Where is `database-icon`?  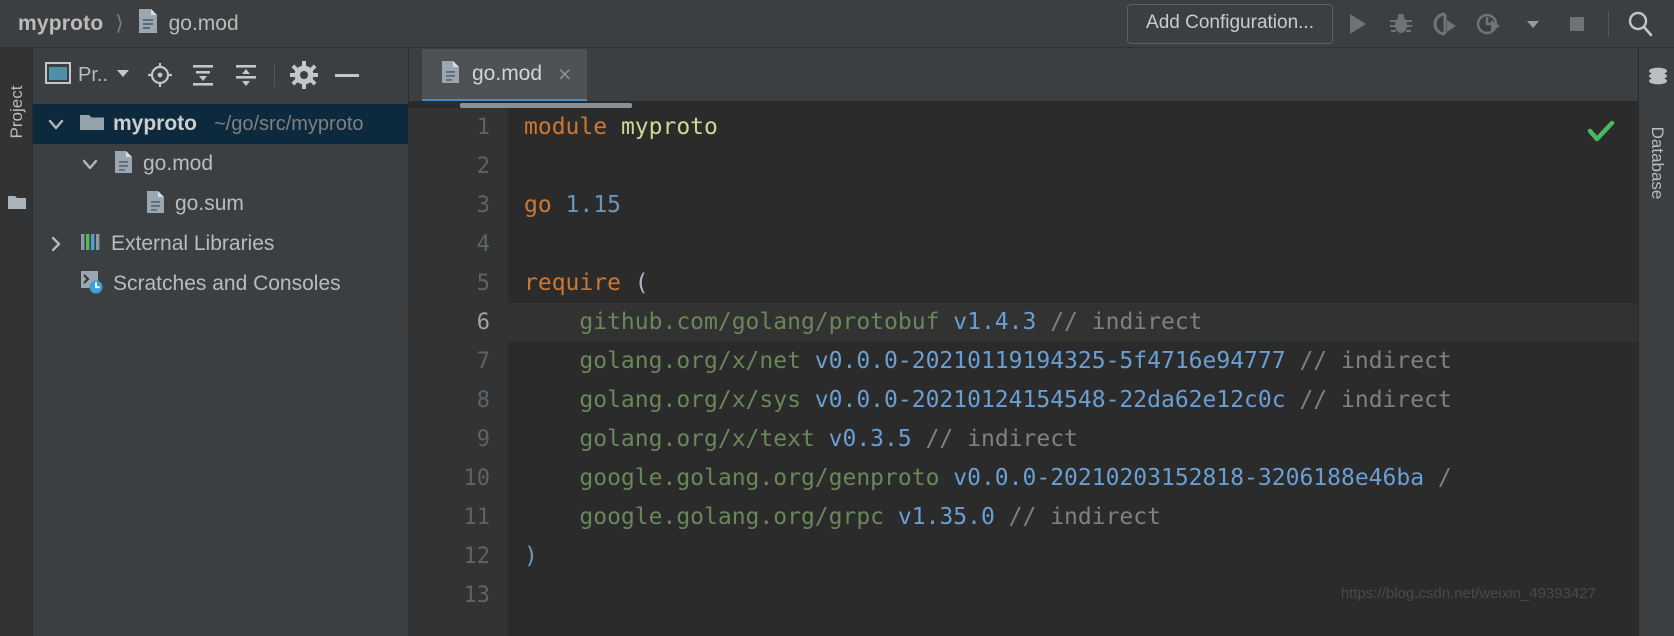
database-icon is located at coordinates (1658, 79).